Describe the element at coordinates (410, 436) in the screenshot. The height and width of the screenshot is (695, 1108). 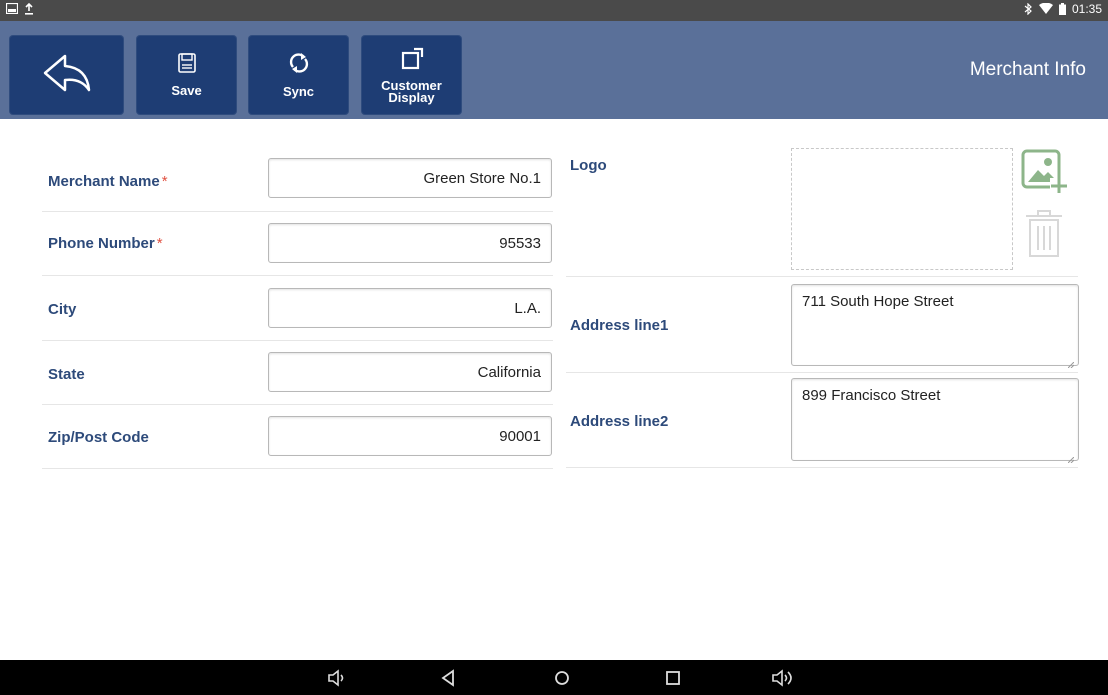
I see `zip-input: 90001` at that location.